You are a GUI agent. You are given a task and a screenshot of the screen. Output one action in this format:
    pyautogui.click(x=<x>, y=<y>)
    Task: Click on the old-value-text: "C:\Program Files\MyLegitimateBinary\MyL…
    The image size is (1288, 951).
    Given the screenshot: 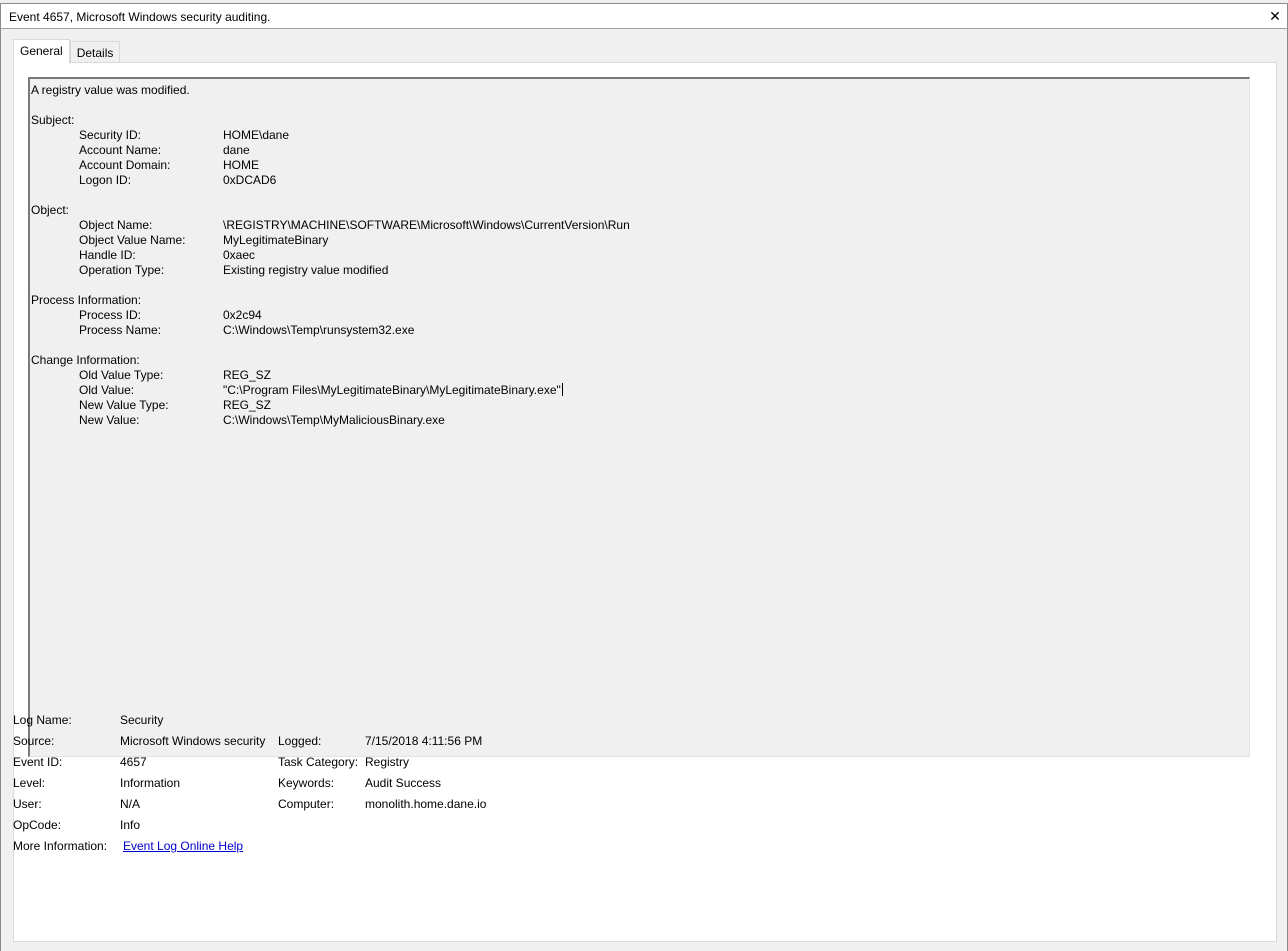 What is the action you would take?
    pyautogui.click(x=392, y=390)
    